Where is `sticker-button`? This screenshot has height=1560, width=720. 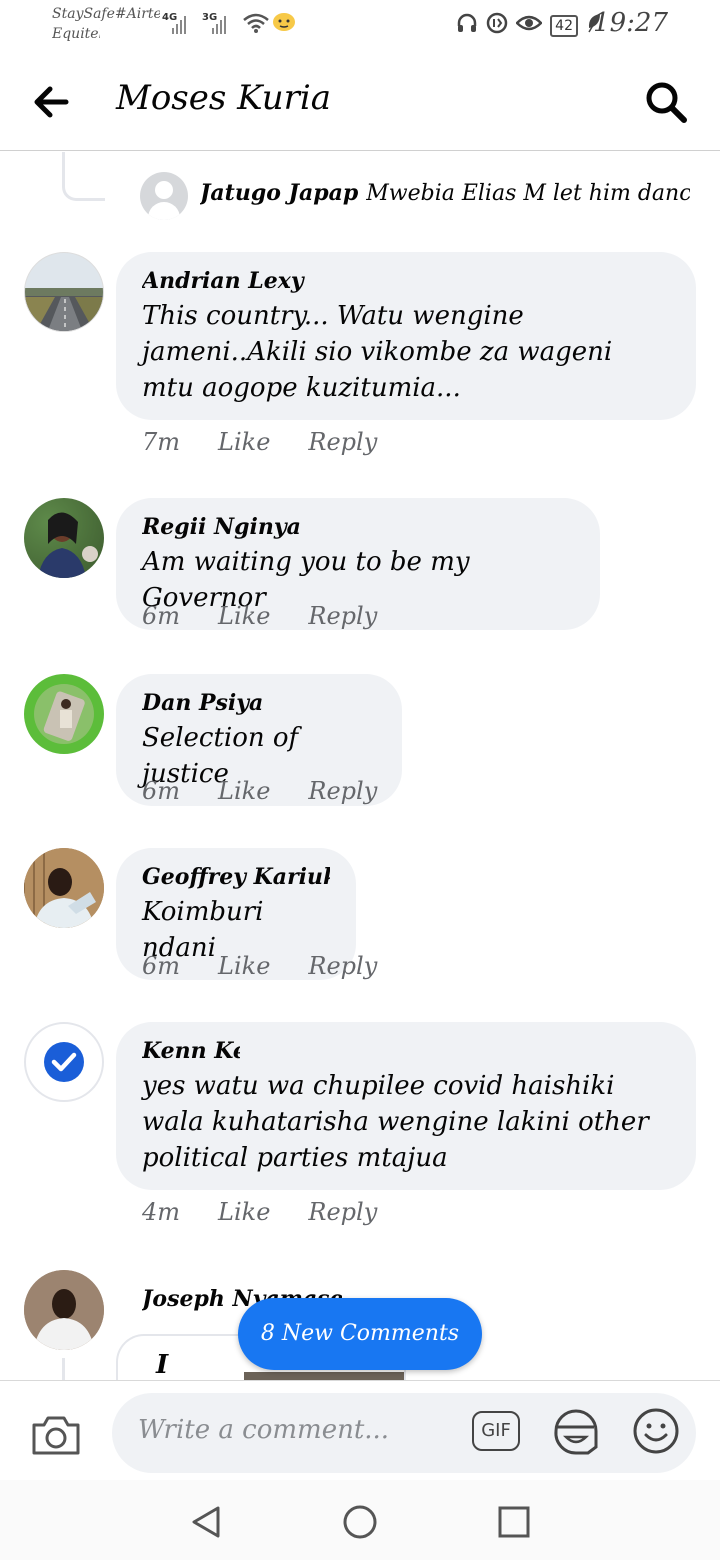
sticker-button is located at coordinates (576, 1432).